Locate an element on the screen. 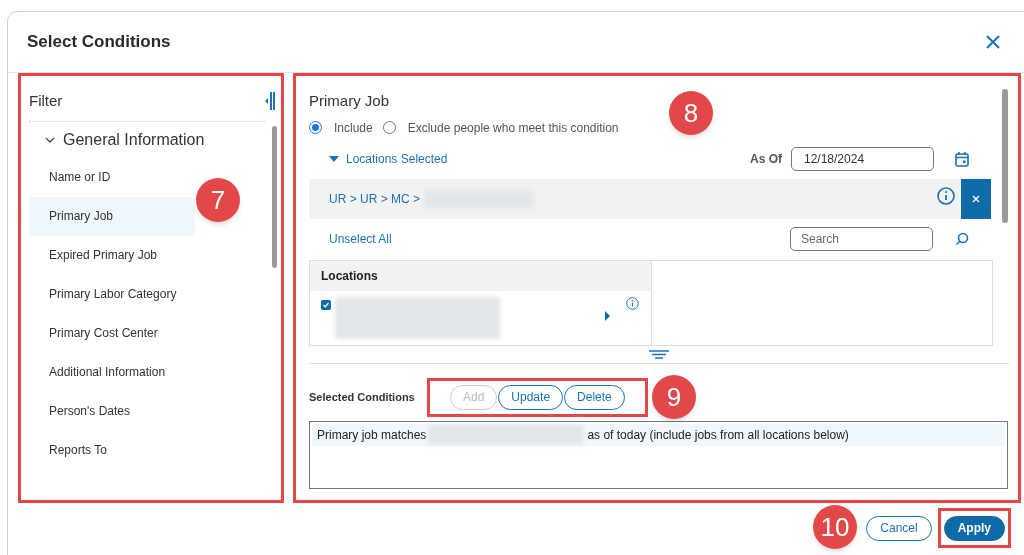 The height and width of the screenshot is (555, 1024). checkbox is located at coordinates (326, 304).